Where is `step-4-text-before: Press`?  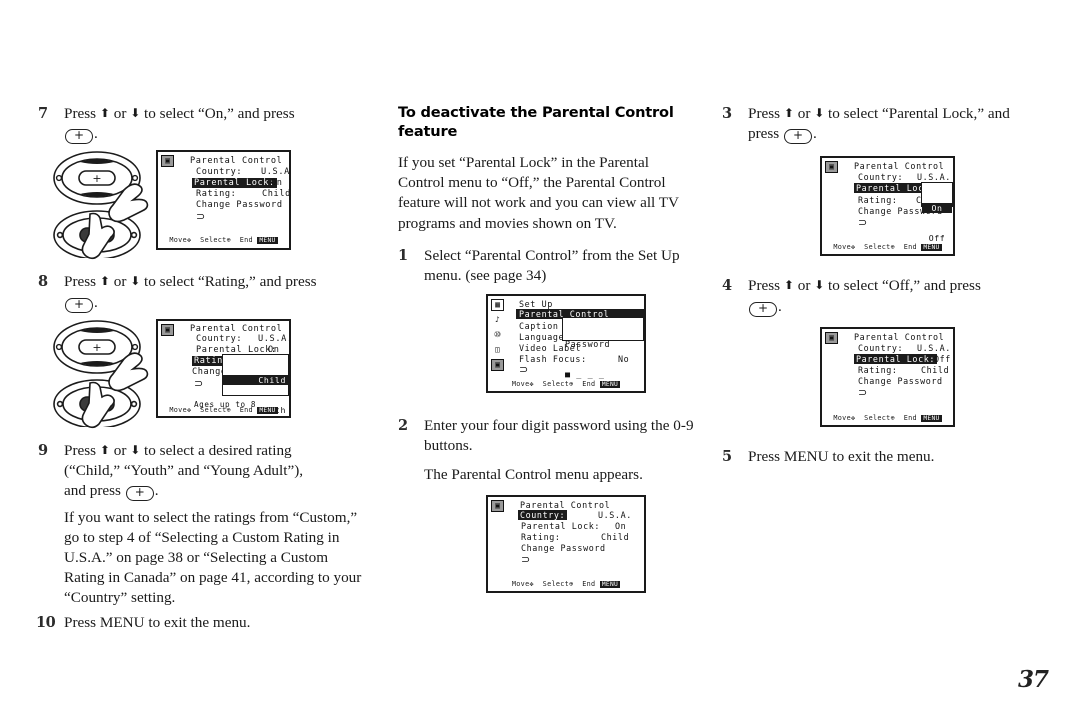 step-4-text-before: Press is located at coordinates (764, 286).